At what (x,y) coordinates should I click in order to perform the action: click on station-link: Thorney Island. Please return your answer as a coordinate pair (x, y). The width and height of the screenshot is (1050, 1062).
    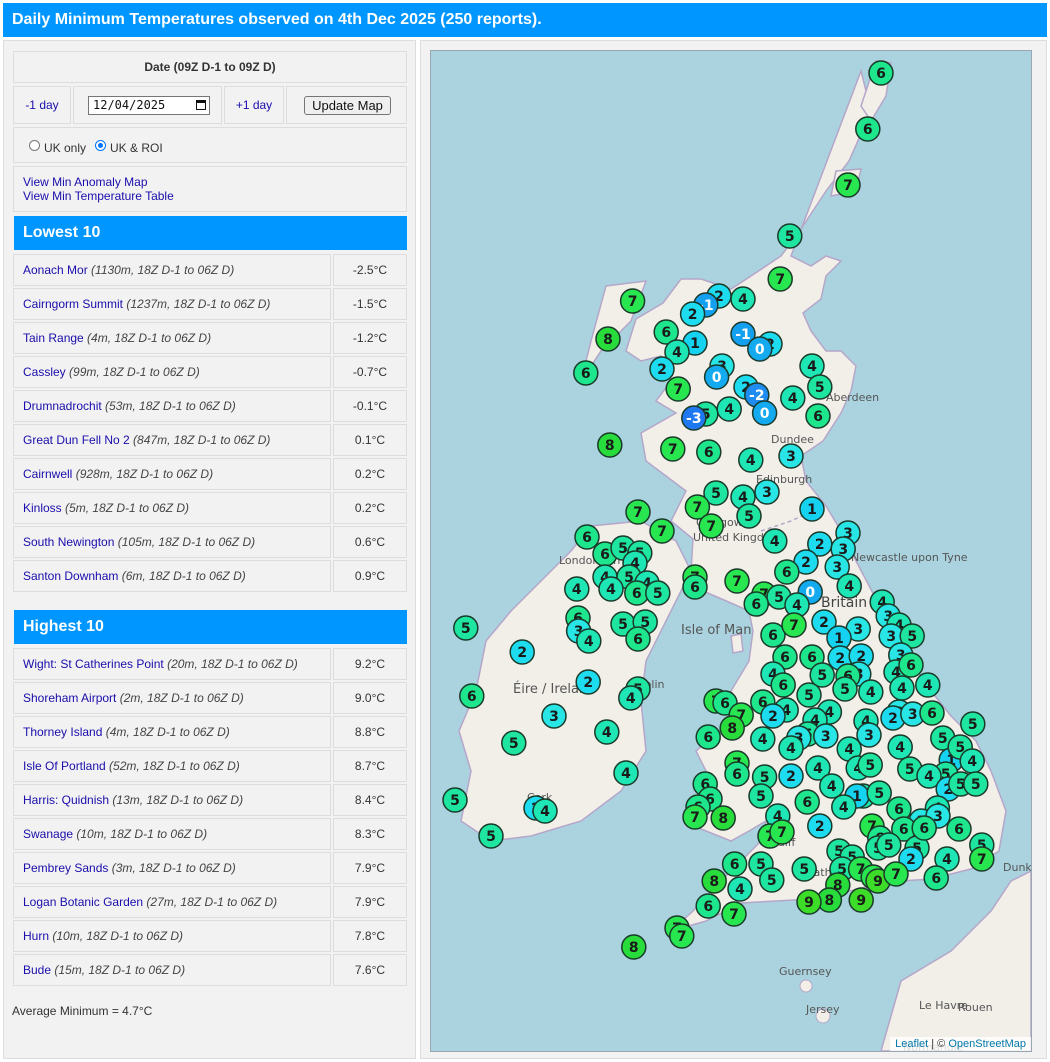
    Looking at the image, I should click on (62, 732).